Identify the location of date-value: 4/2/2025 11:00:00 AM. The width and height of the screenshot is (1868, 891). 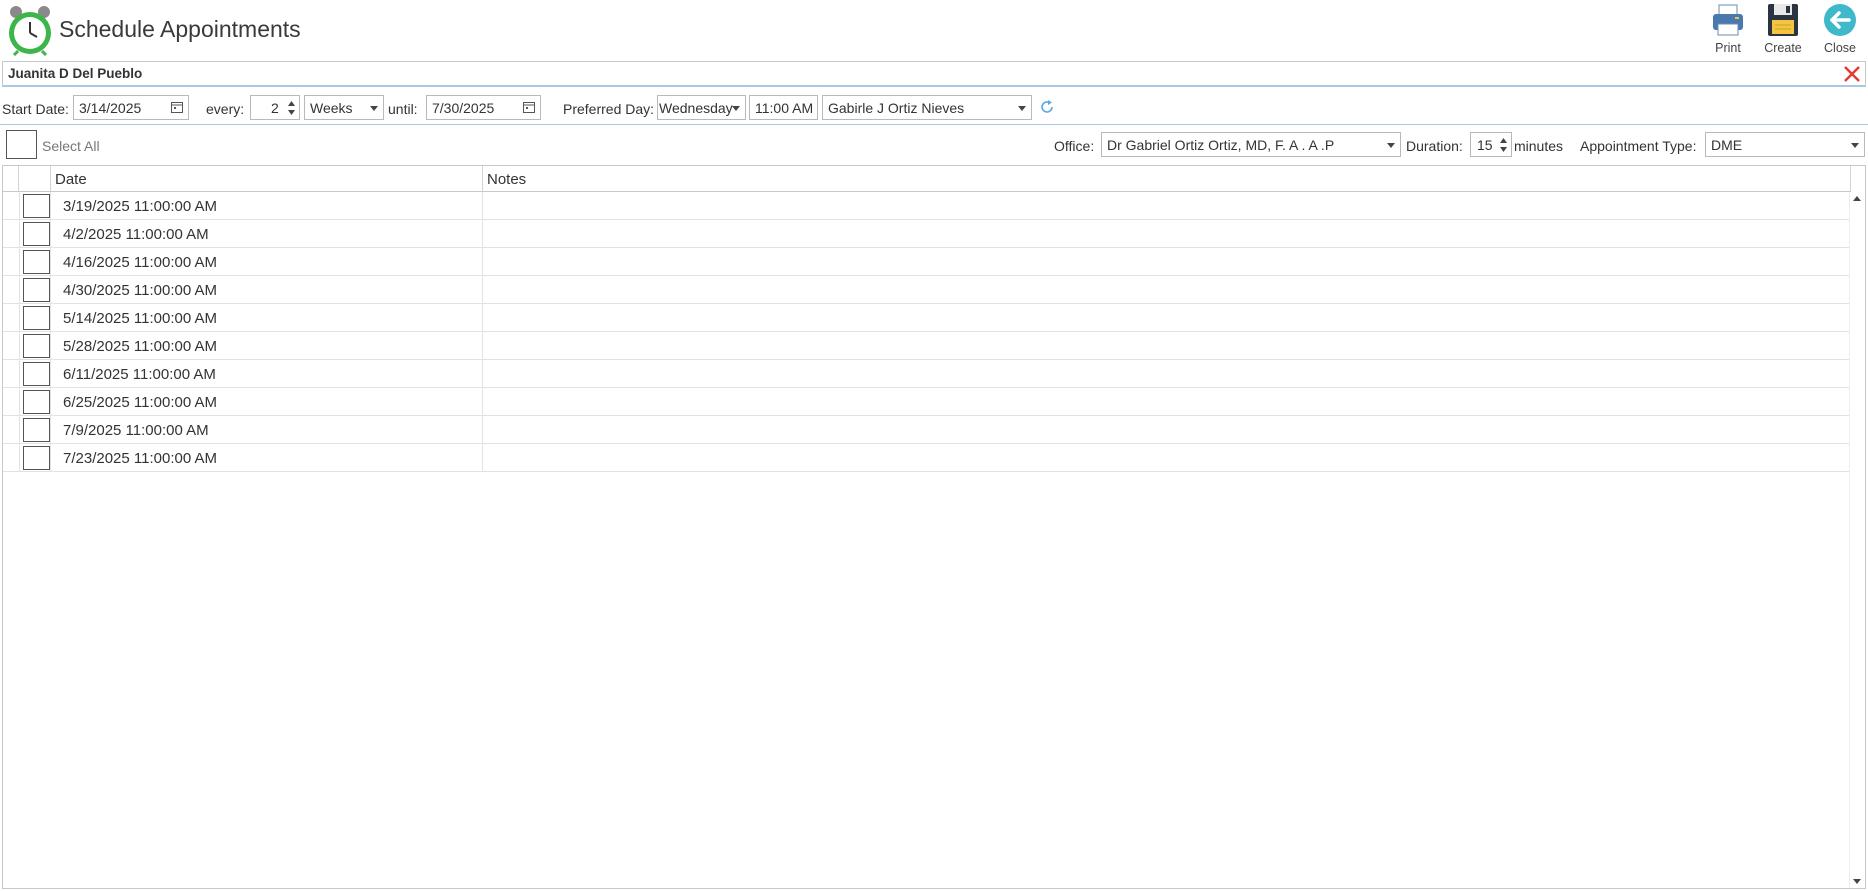
(136, 234).